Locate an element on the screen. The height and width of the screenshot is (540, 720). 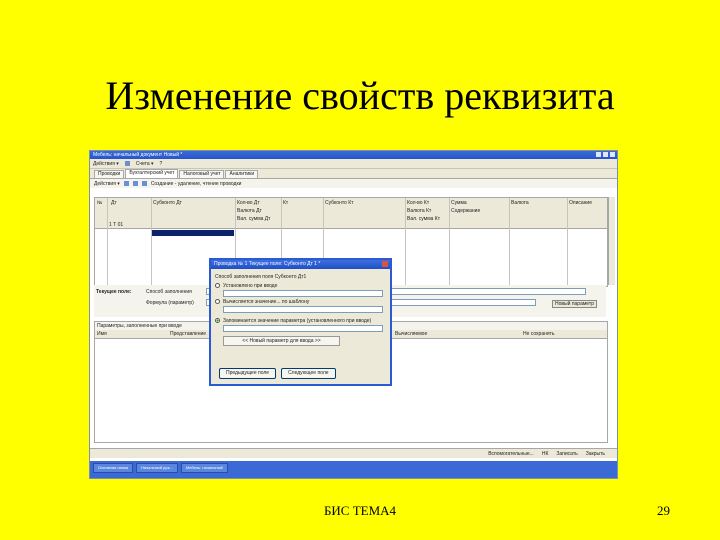
next-field-button: Следующее поле is located at coordinates (308, 373).